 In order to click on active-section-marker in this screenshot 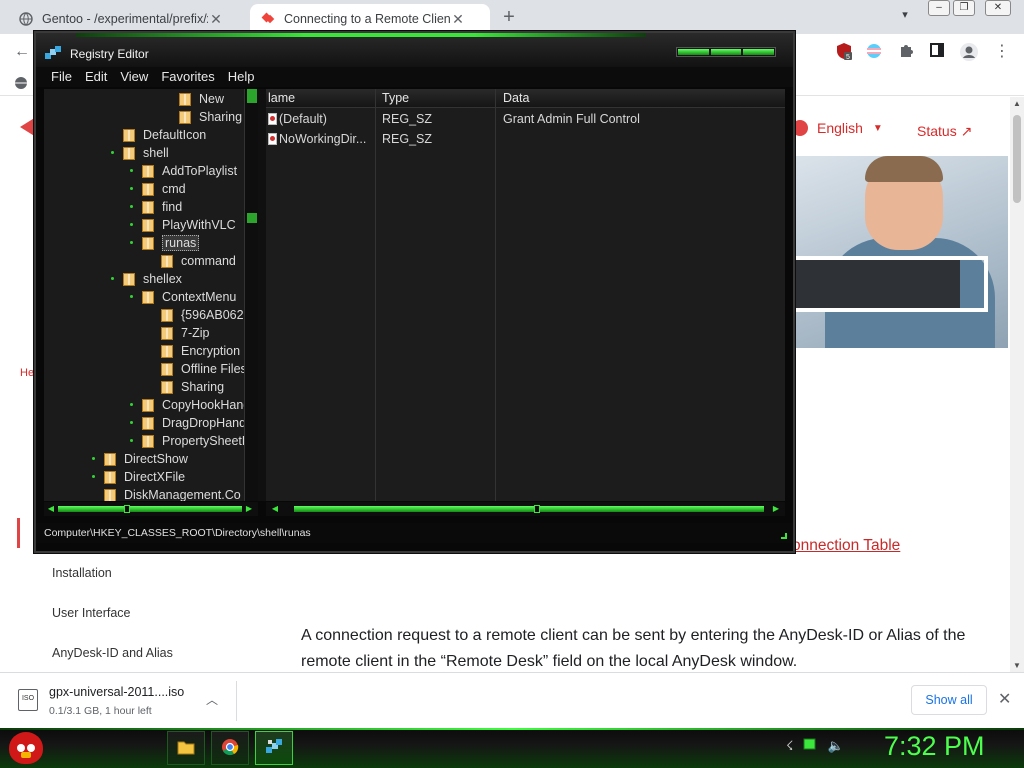, I will do `click(18, 533)`.